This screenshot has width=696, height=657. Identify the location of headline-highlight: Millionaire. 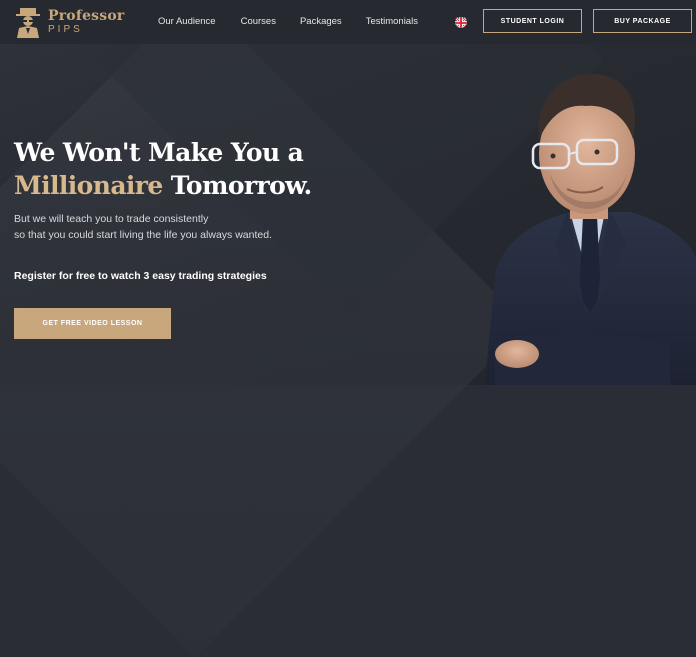
(88, 185).